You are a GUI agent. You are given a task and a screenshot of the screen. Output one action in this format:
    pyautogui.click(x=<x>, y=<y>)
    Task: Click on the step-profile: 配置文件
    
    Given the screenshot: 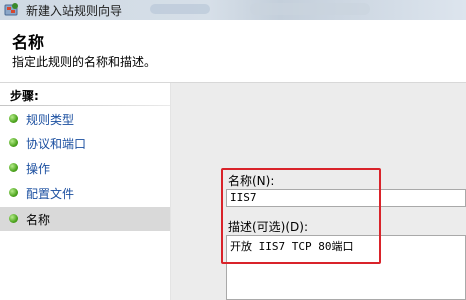 What is the action you would take?
    pyautogui.click(x=85, y=193)
    